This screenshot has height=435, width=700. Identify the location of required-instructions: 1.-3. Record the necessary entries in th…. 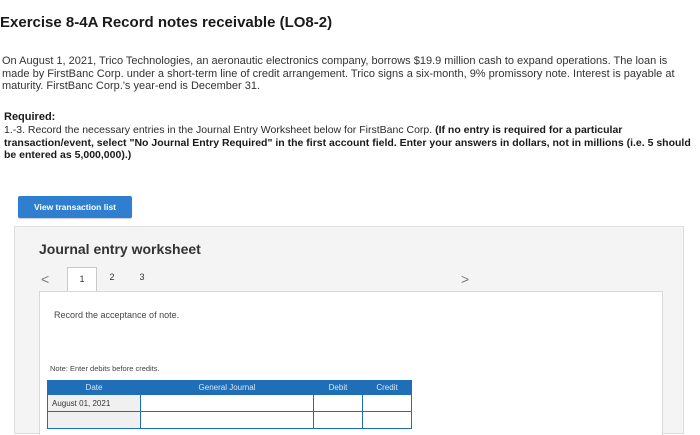
(349, 143).